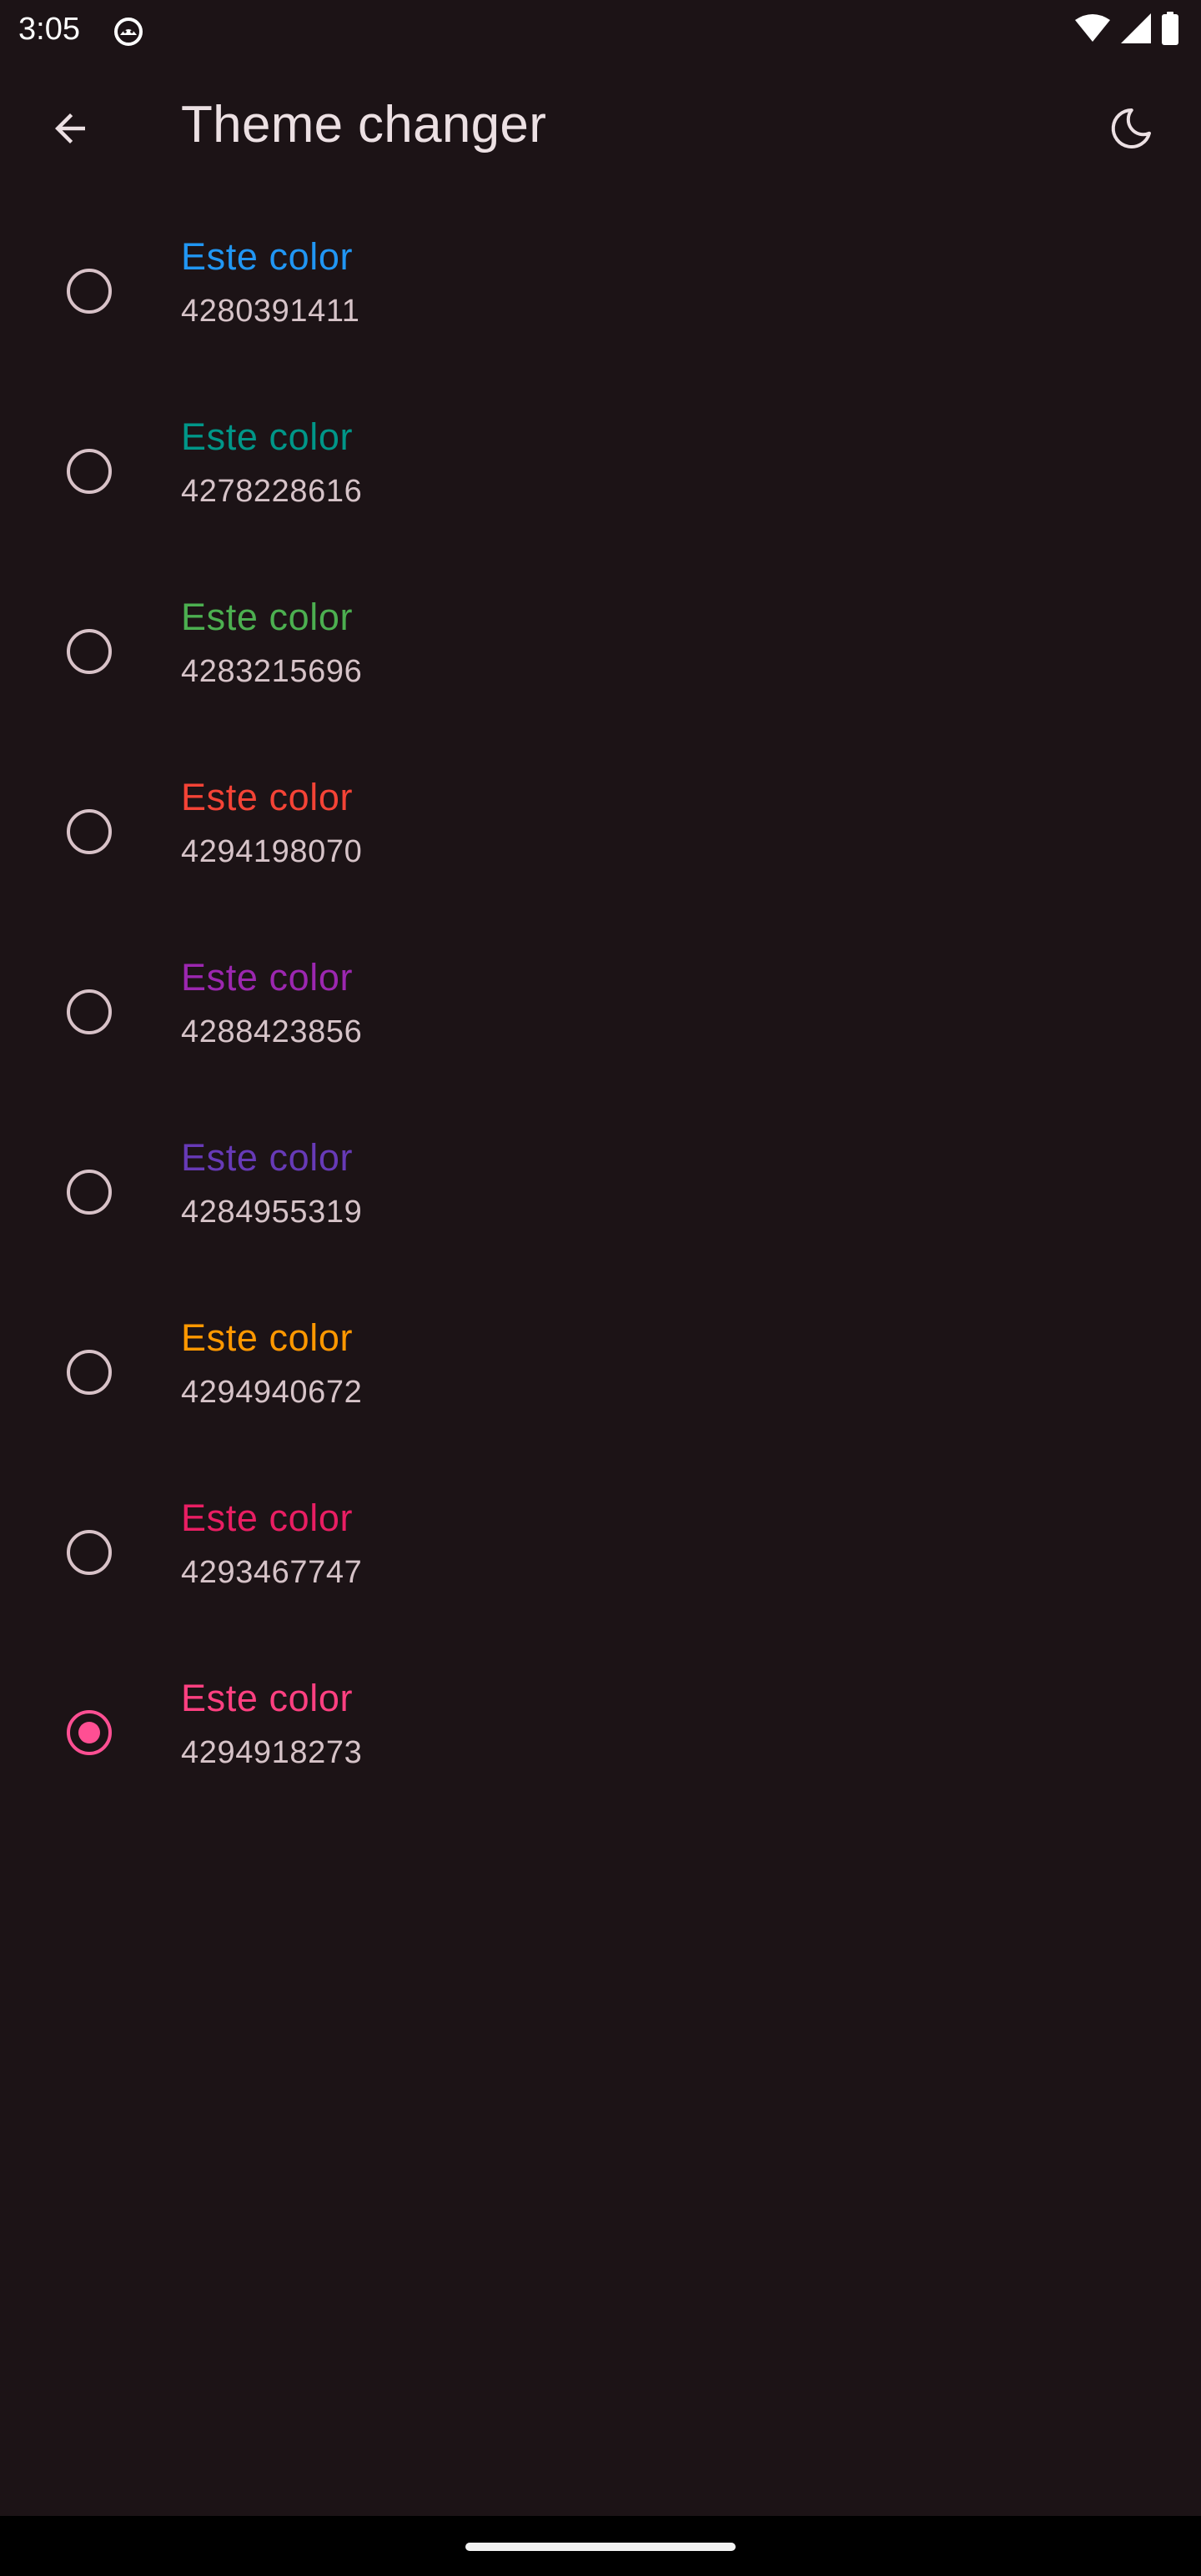 Image resolution: width=1201 pixels, height=2576 pixels. I want to click on status-icons, so click(1127, 30).